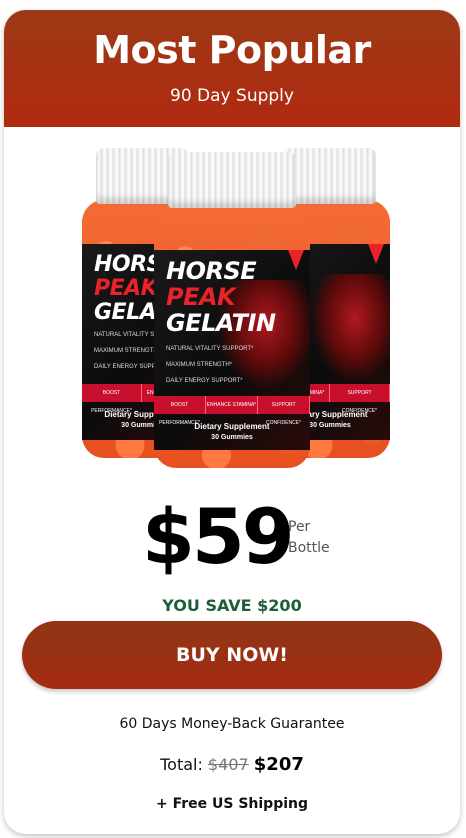  Describe the element at coordinates (232, 50) in the screenshot. I see `offer-title: Most Popular` at that location.